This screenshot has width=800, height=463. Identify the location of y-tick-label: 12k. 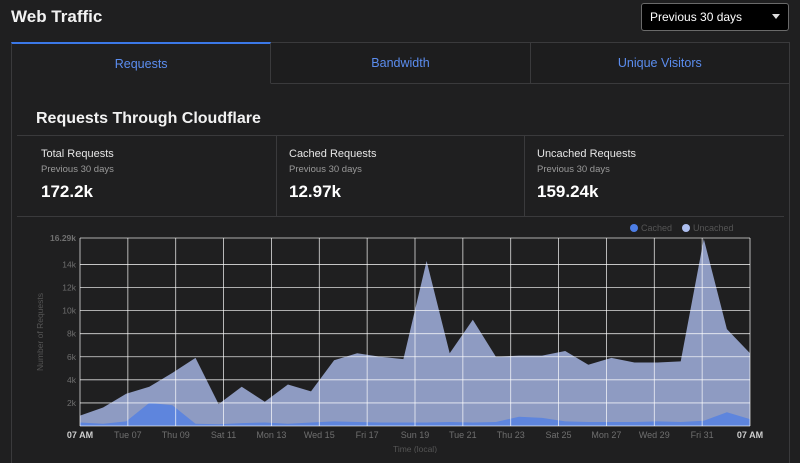
(69, 288).